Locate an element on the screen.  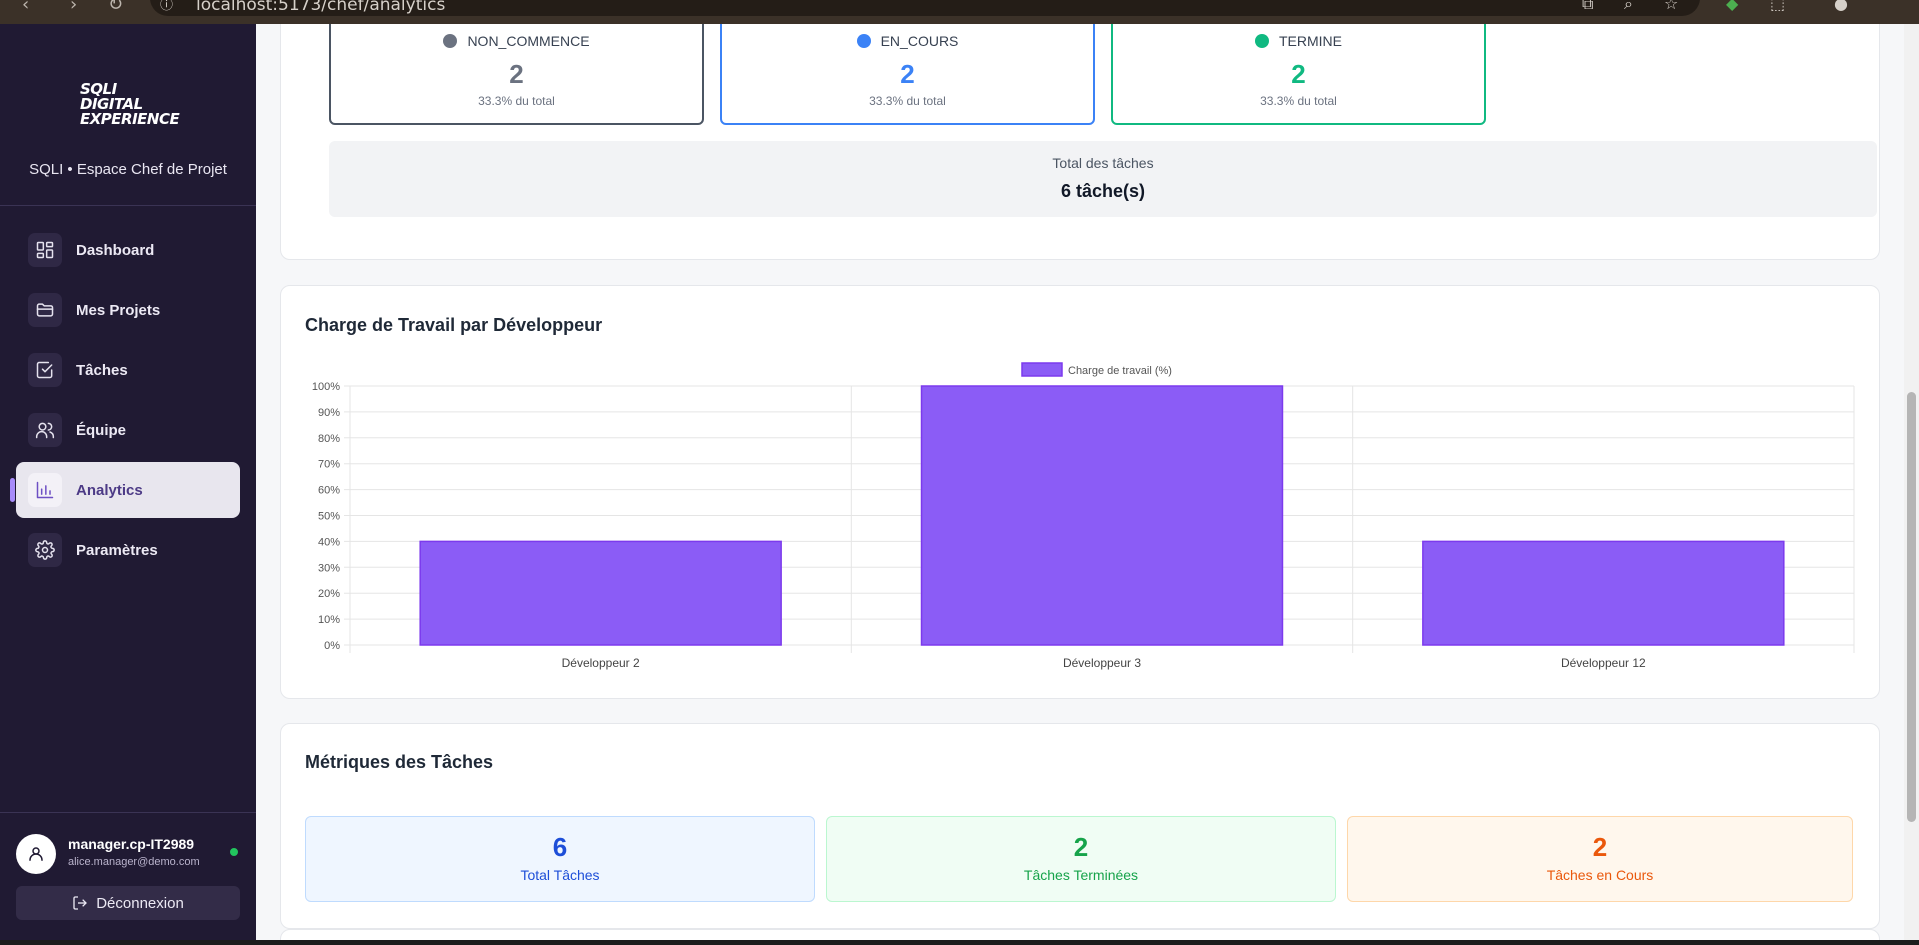
y-tick-label: 30% is located at coordinates (329, 568).